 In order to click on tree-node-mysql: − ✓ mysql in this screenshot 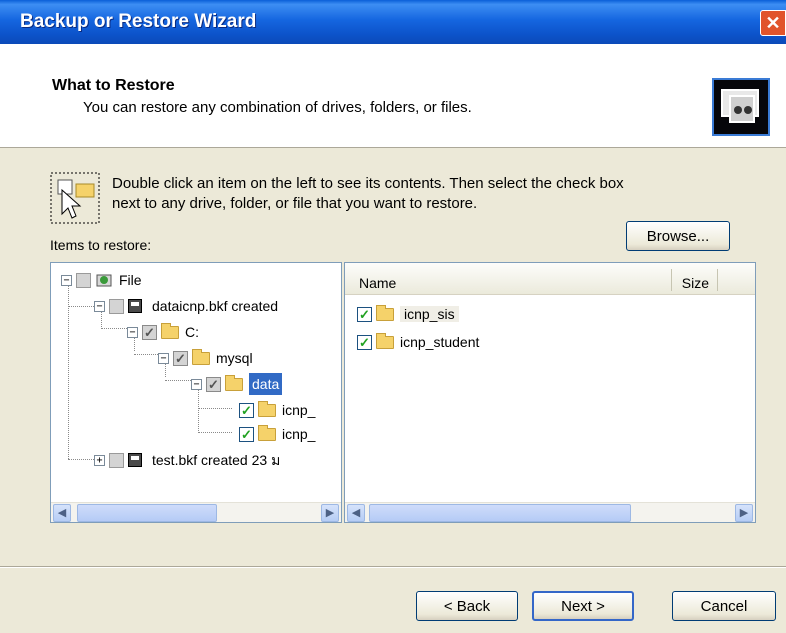, I will do `click(205, 358)`.